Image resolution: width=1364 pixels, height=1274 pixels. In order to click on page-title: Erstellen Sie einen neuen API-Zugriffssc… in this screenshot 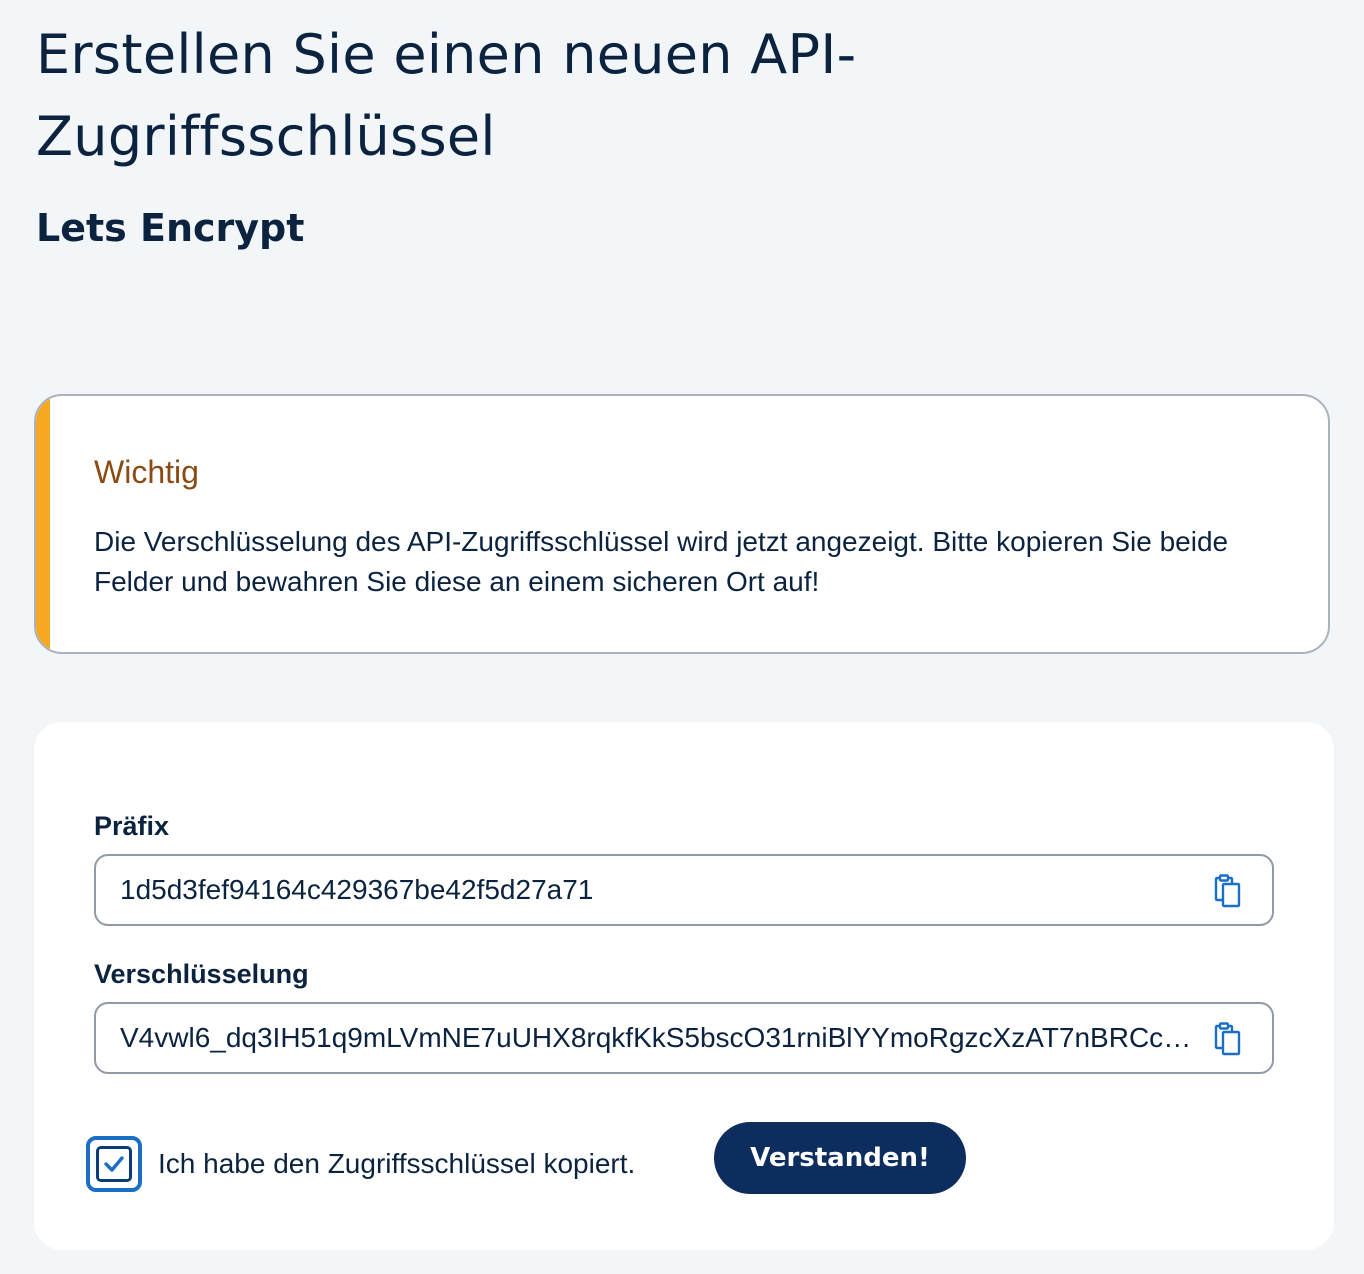, I will do `click(446, 95)`.